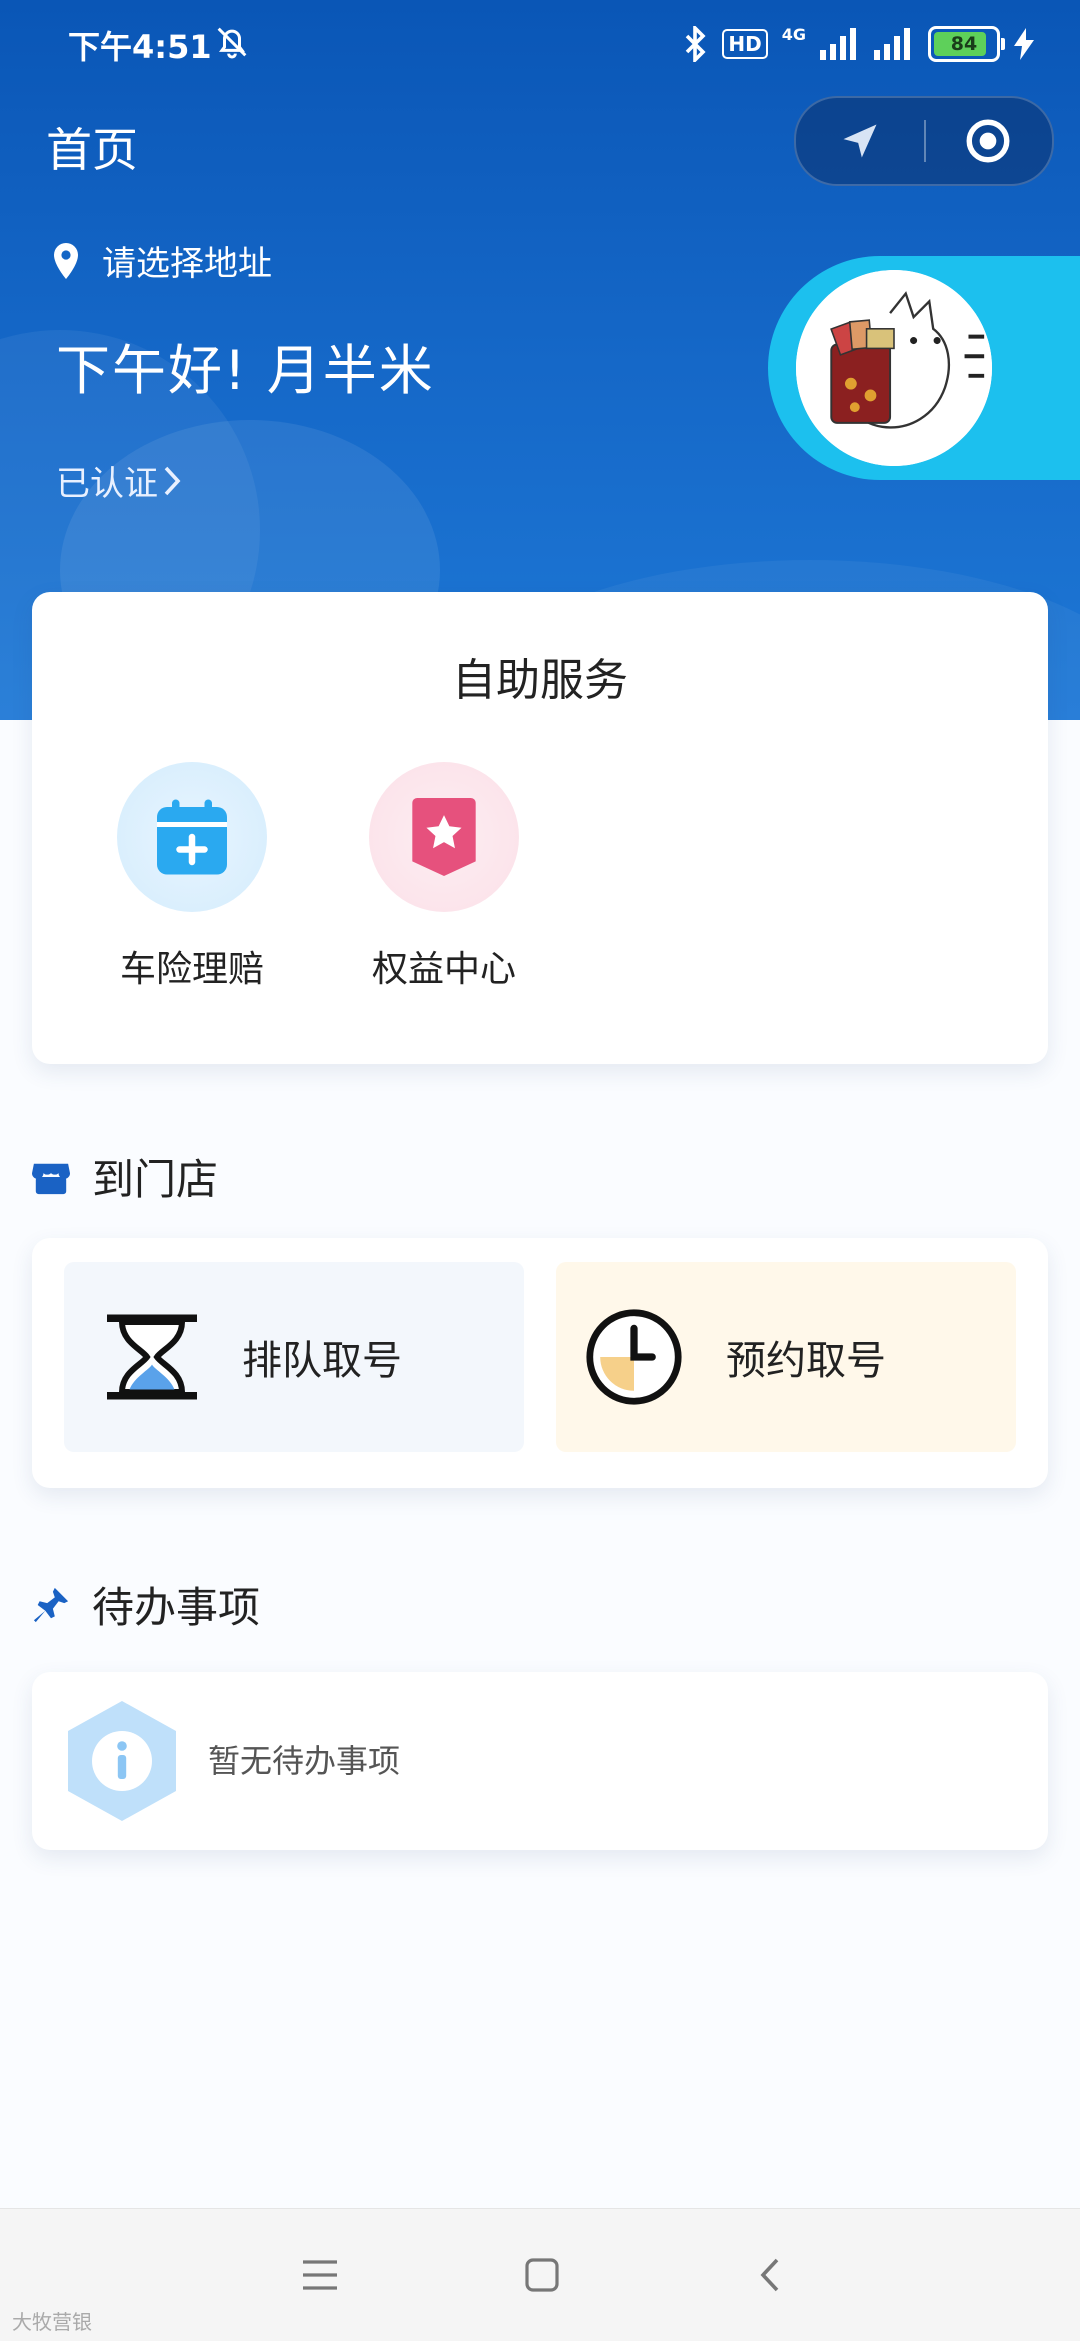 The height and width of the screenshot is (2341, 1080). What do you see at coordinates (540, 1363) in the screenshot?
I see `store-card: 排队取号 预约取号` at bounding box center [540, 1363].